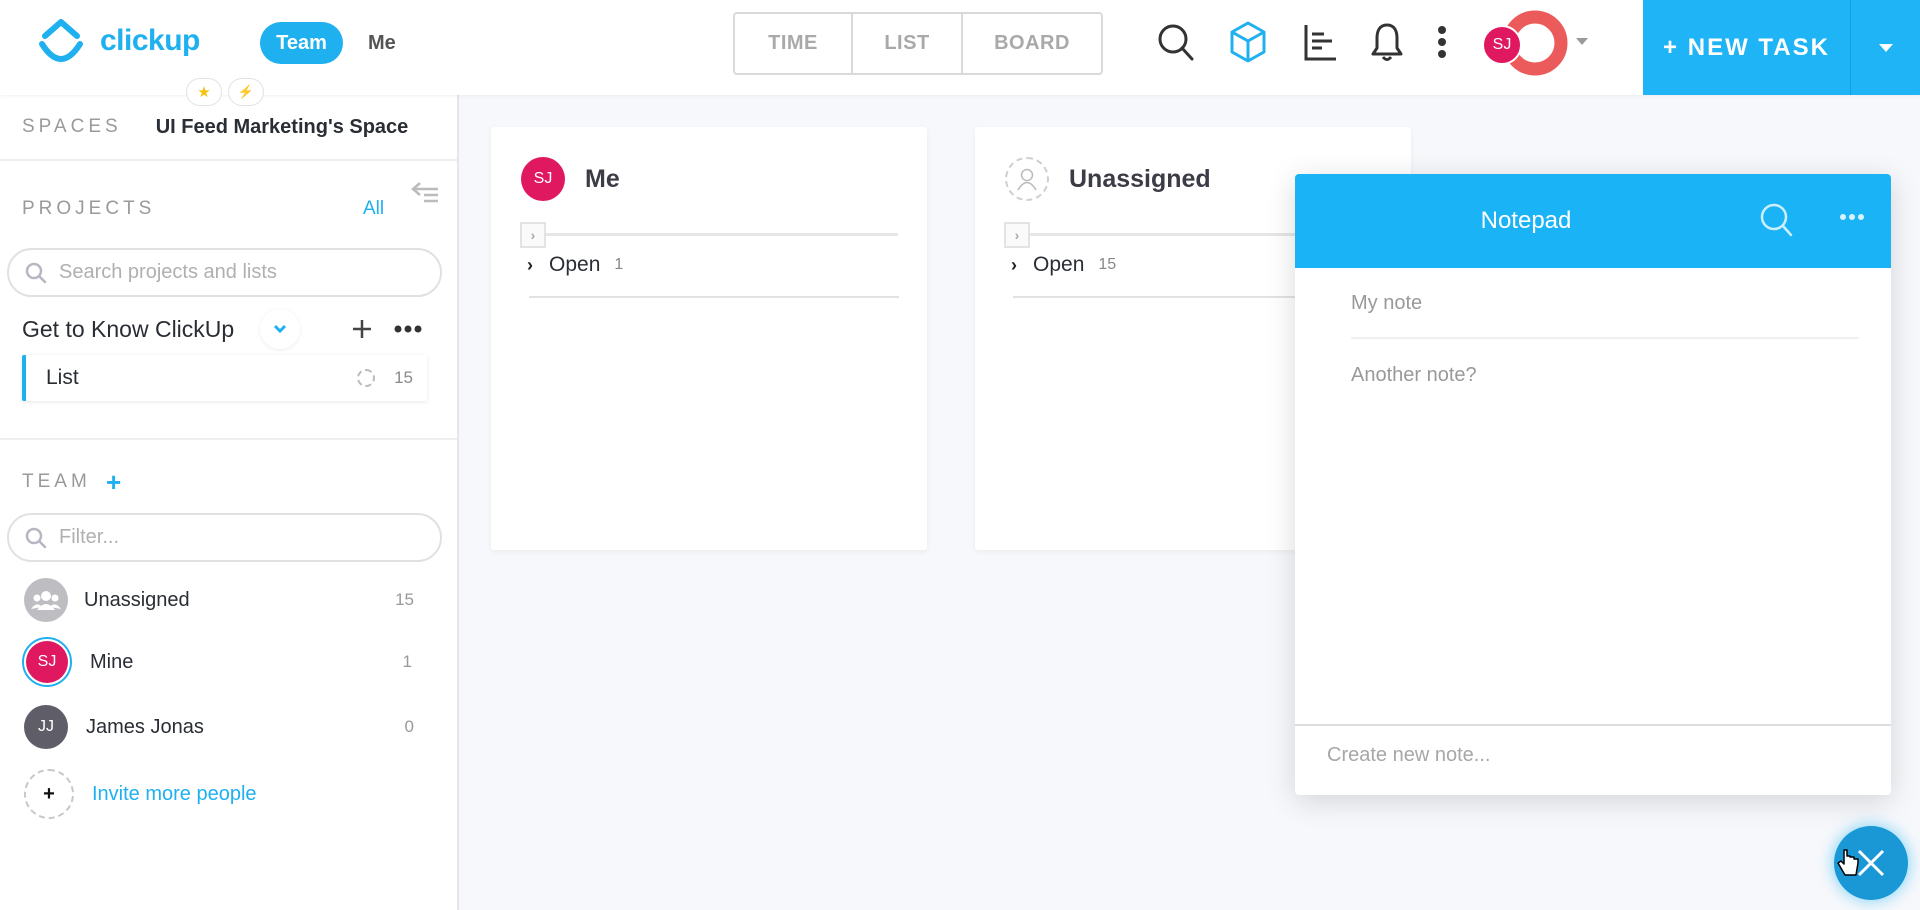  What do you see at coordinates (282, 127) in the screenshot?
I see `space-name: UI Feed Marketing's Space` at bounding box center [282, 127].